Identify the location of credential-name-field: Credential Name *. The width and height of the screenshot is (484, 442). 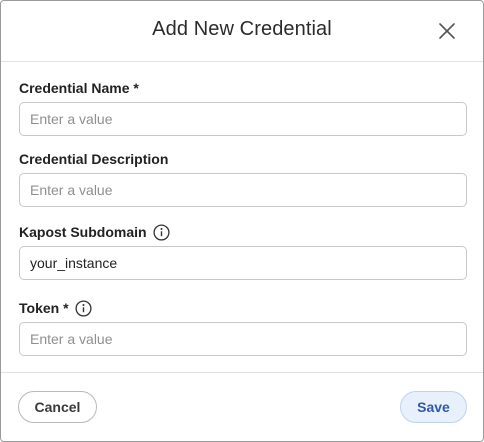
(243, 107).